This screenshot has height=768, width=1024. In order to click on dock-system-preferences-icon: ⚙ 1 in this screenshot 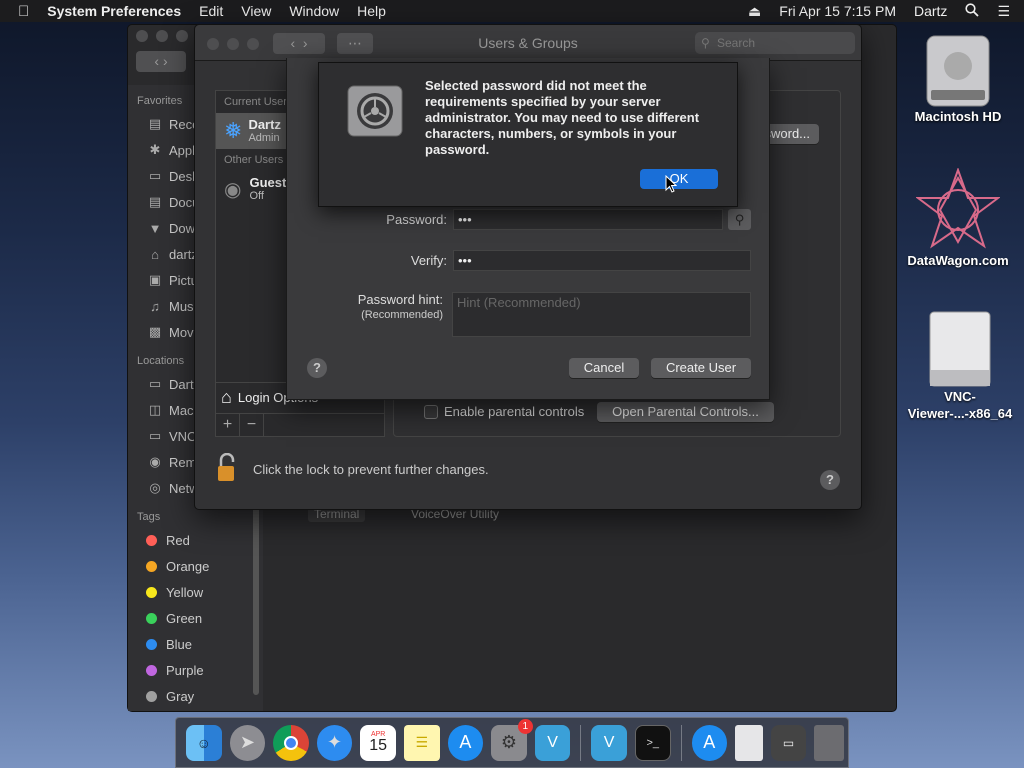, I will do `click(512, 739)`.